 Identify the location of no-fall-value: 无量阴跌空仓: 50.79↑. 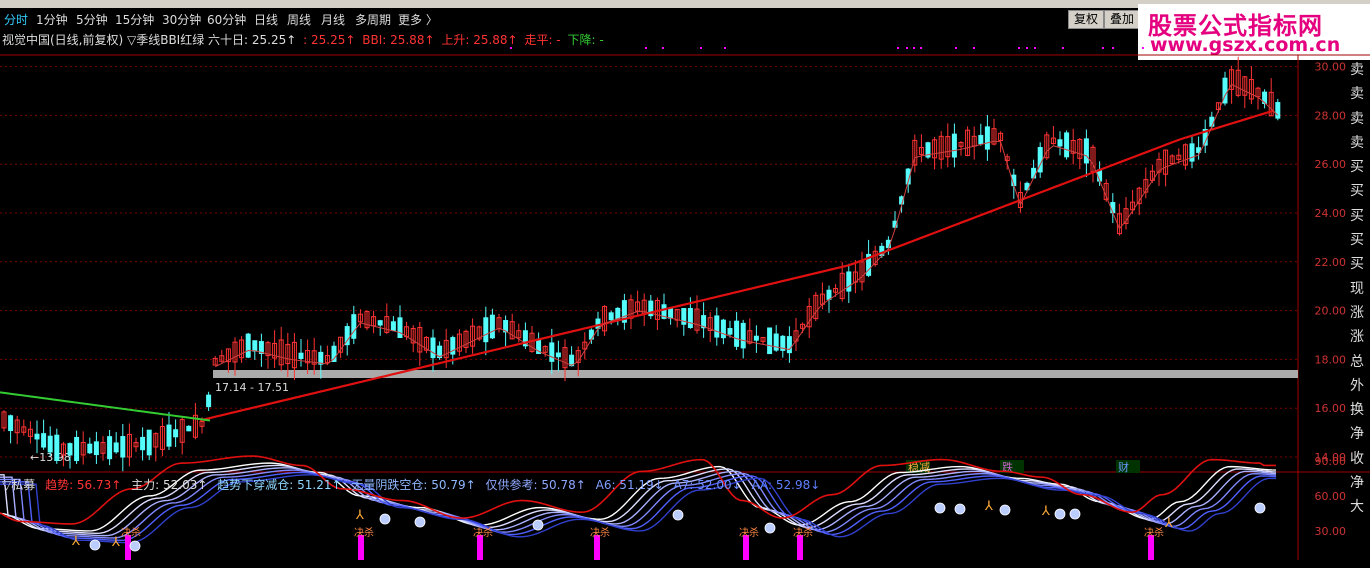
(413, 485).